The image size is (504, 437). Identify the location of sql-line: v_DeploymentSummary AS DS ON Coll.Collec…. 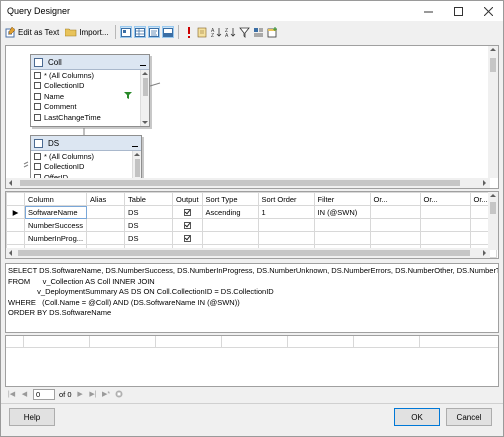
(141, 291).